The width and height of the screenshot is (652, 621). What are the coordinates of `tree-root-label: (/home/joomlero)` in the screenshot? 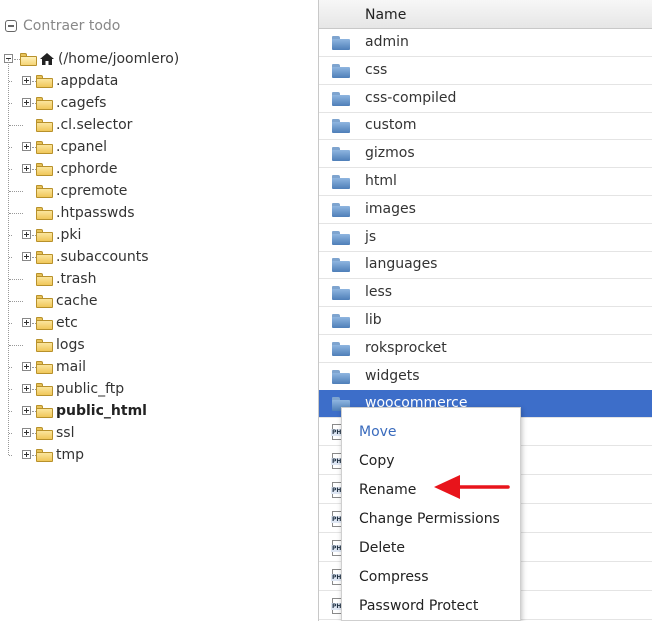 It's located at (119, 59).